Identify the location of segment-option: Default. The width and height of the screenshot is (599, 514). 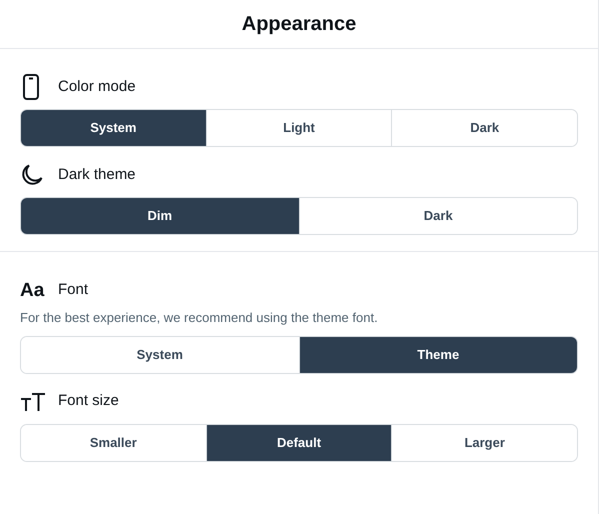
(299, 442).